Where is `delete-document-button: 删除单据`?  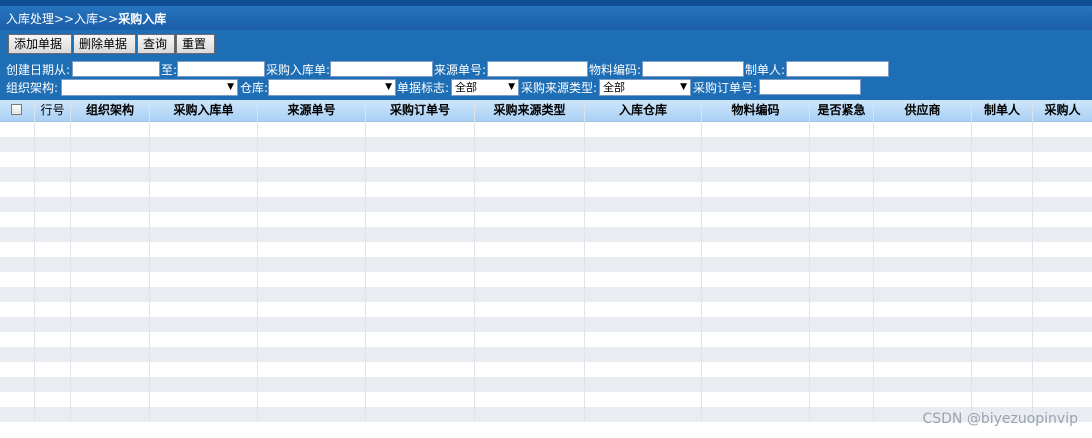 delete-document-button: 删除单据 is located at coordinates (104, 44).